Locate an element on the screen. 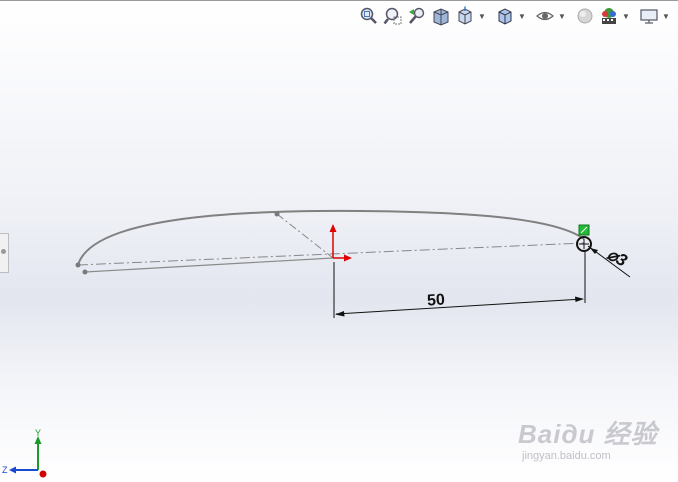 The width and height of the screenshot is (678, 482). diameter-dimension: ⌀3 is located at coordinates (609, 261).